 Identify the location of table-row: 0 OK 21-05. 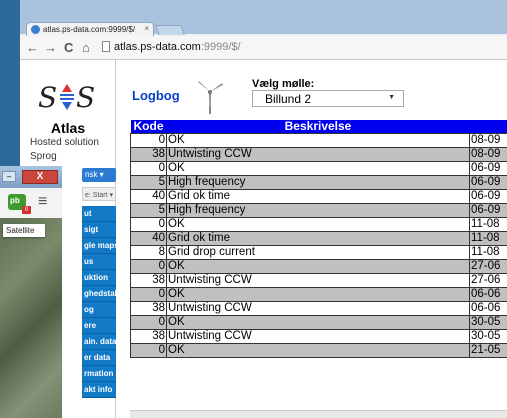
(318, 350).